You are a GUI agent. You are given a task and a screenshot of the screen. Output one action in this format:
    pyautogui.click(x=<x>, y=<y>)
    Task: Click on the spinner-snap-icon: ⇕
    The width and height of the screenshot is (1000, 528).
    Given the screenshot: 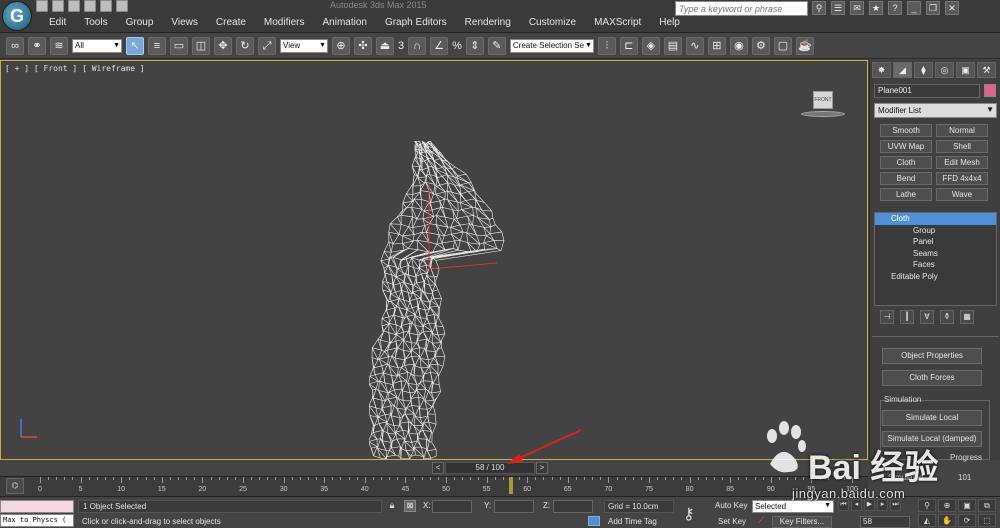 What is the action you would take?
    pyautogui.click(x=474, y=45)
    